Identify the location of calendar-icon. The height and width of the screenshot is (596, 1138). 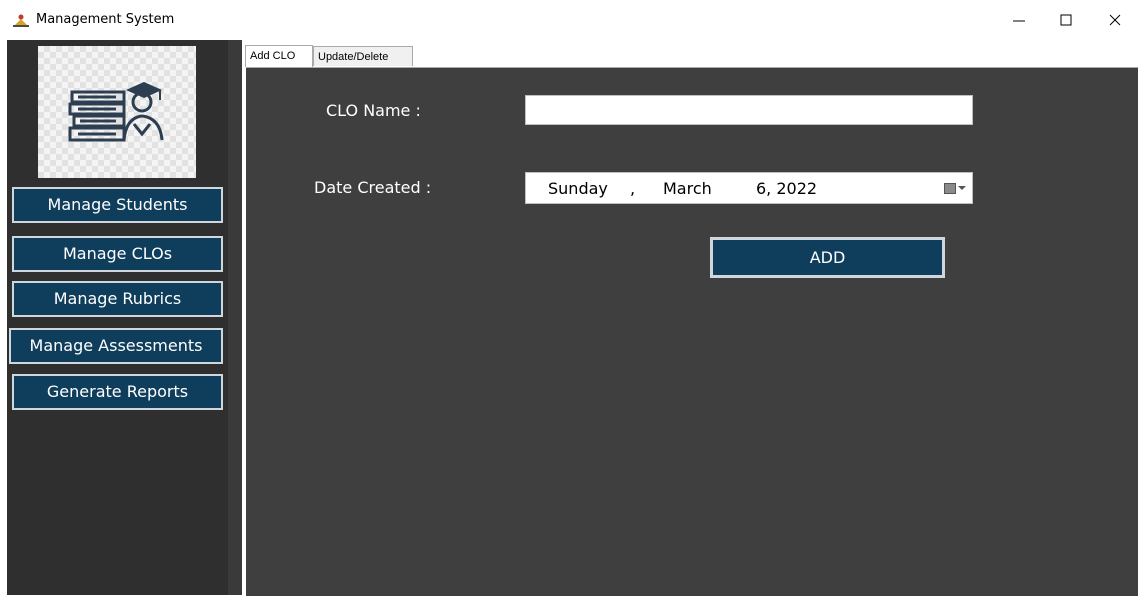
(950, 188).